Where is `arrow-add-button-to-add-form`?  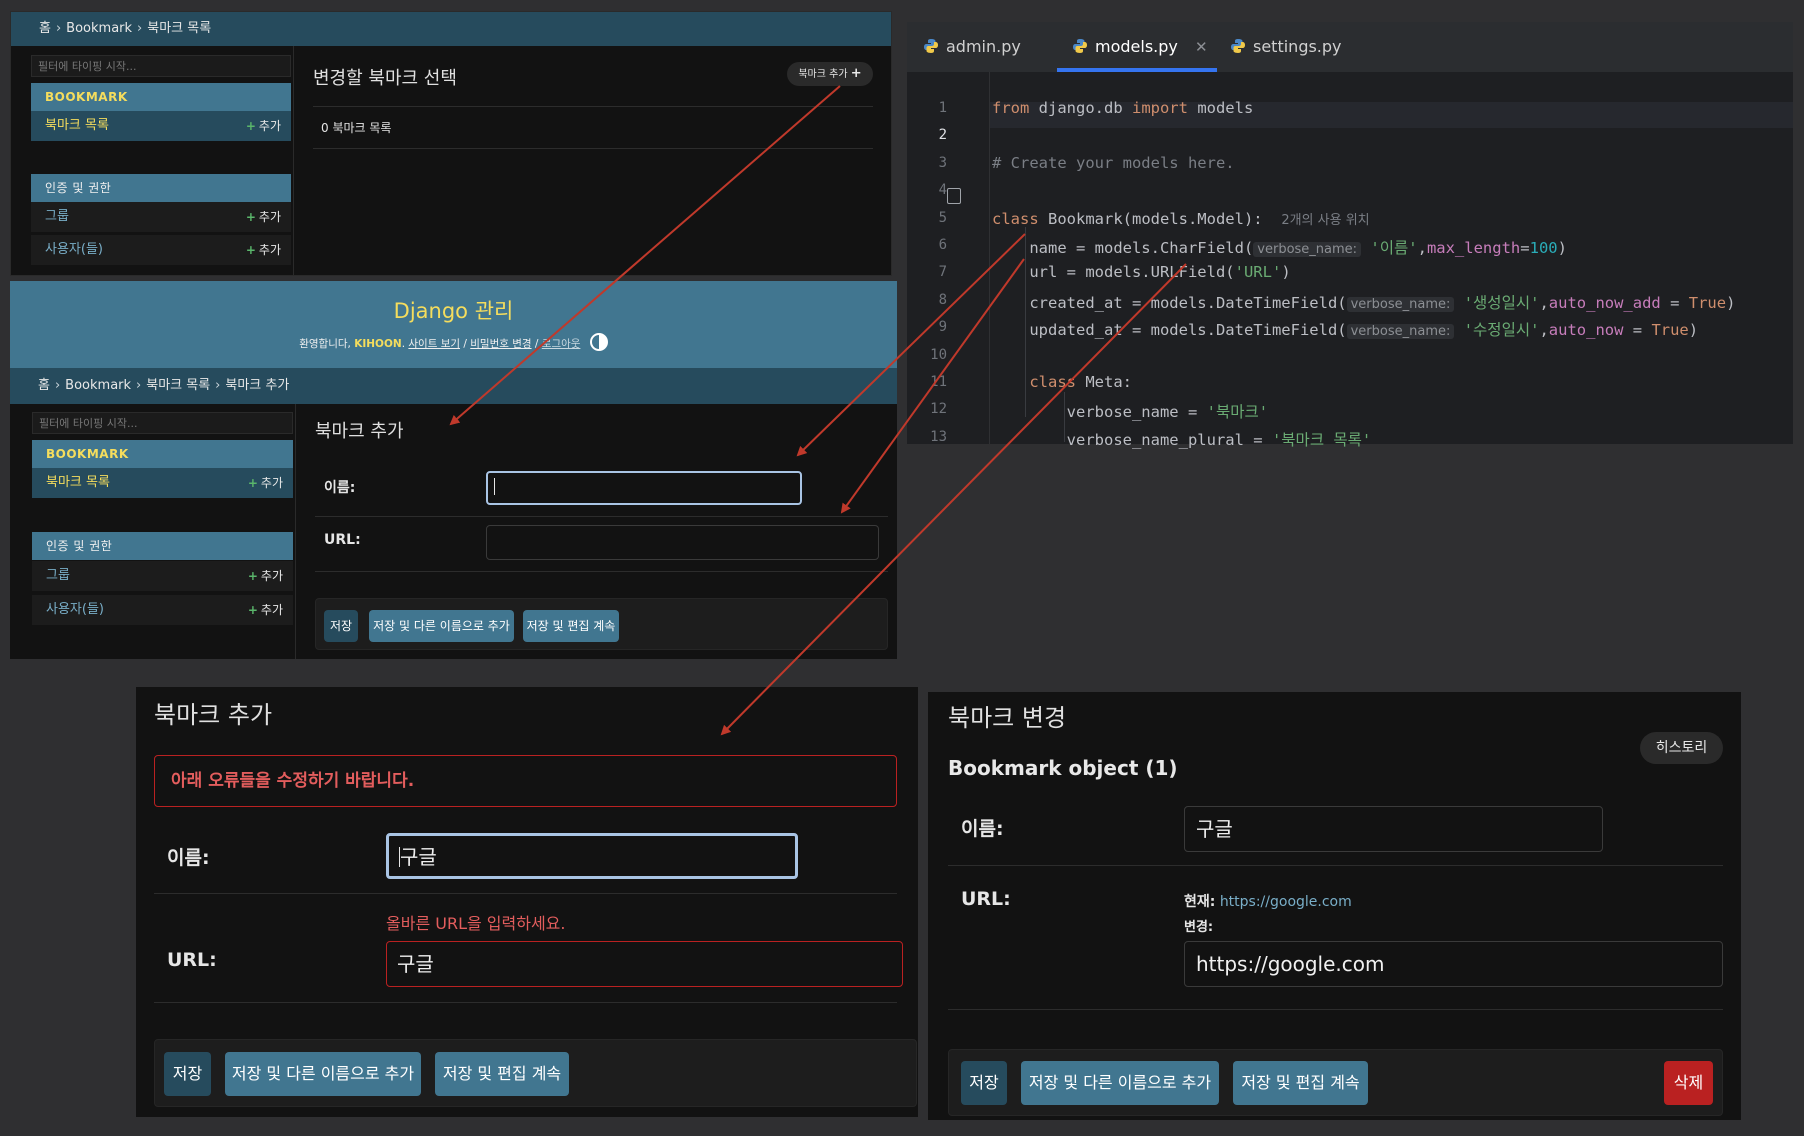
arrow-add-button-to-add-form is located at coordinates (645, 255).